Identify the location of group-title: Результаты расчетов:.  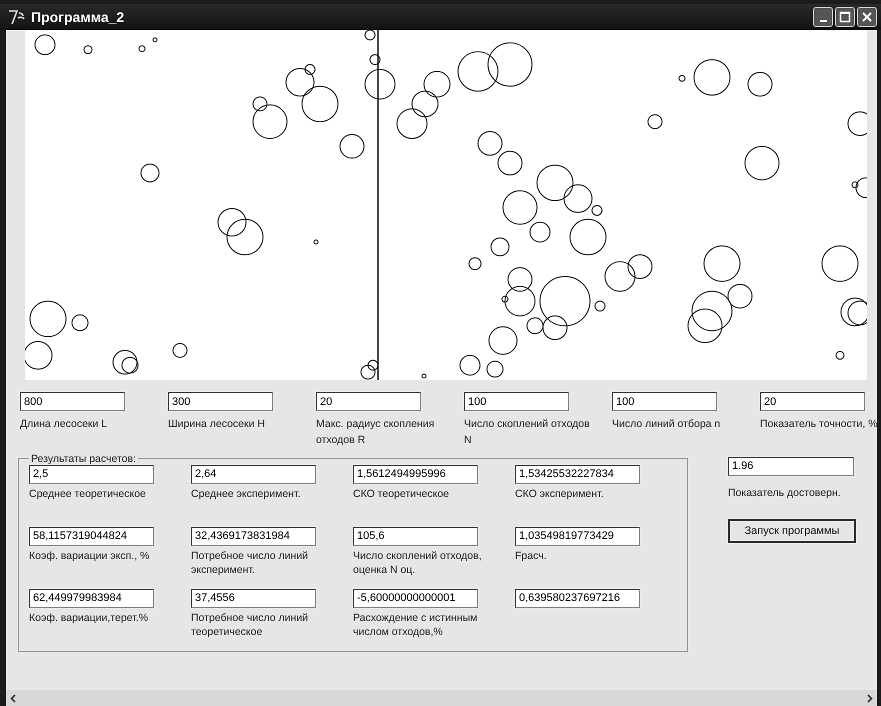
(84, 458).